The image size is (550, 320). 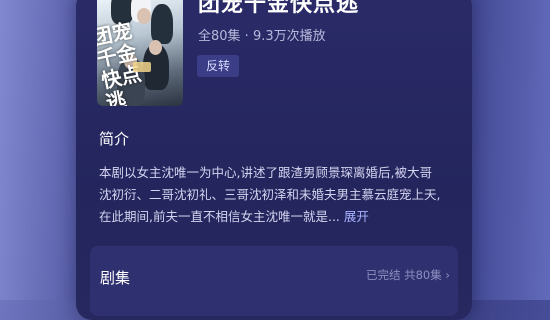 I want to click on drama-poster: 团宠千金快点逃, so click(x=140, y=53).